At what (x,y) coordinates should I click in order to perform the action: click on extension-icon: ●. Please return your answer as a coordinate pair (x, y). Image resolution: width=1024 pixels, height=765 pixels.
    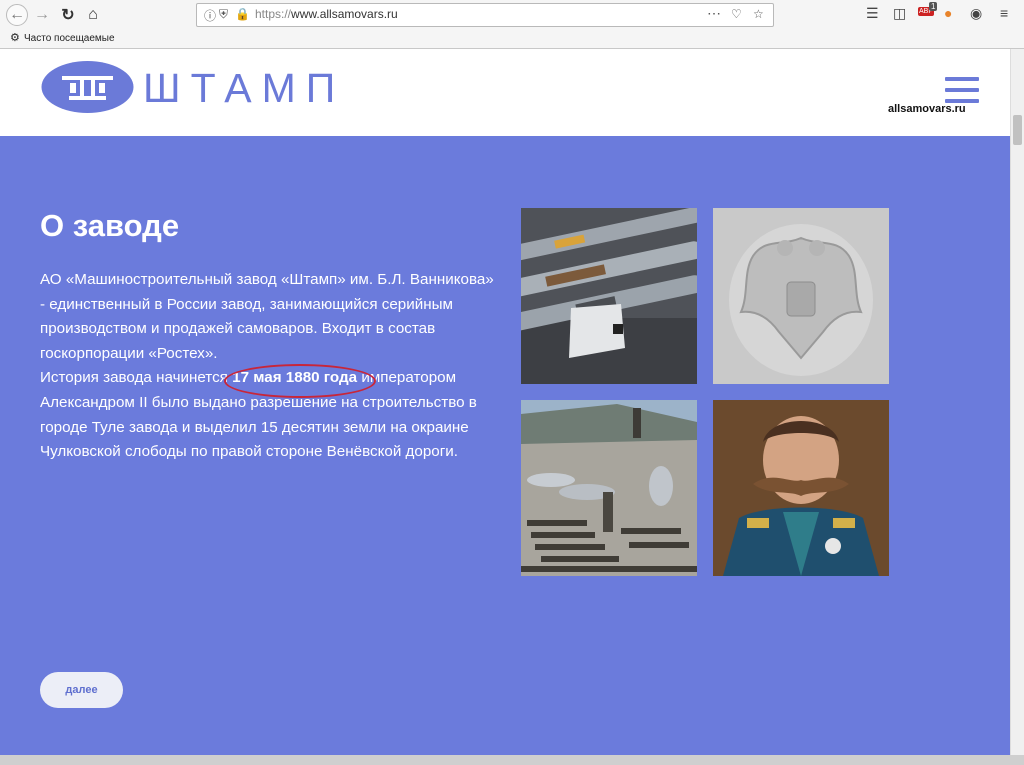
    Looking at the image, I should click on (948, 13).